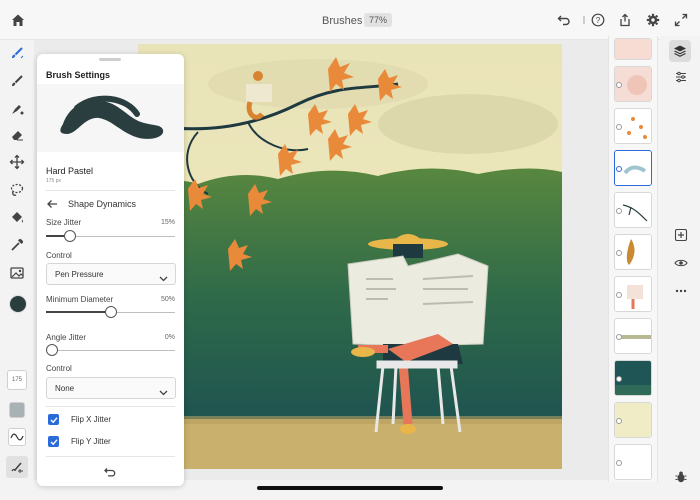  Describe the element at coordinates (681, 291) in the screenshot. I see `more-icon` at that location.